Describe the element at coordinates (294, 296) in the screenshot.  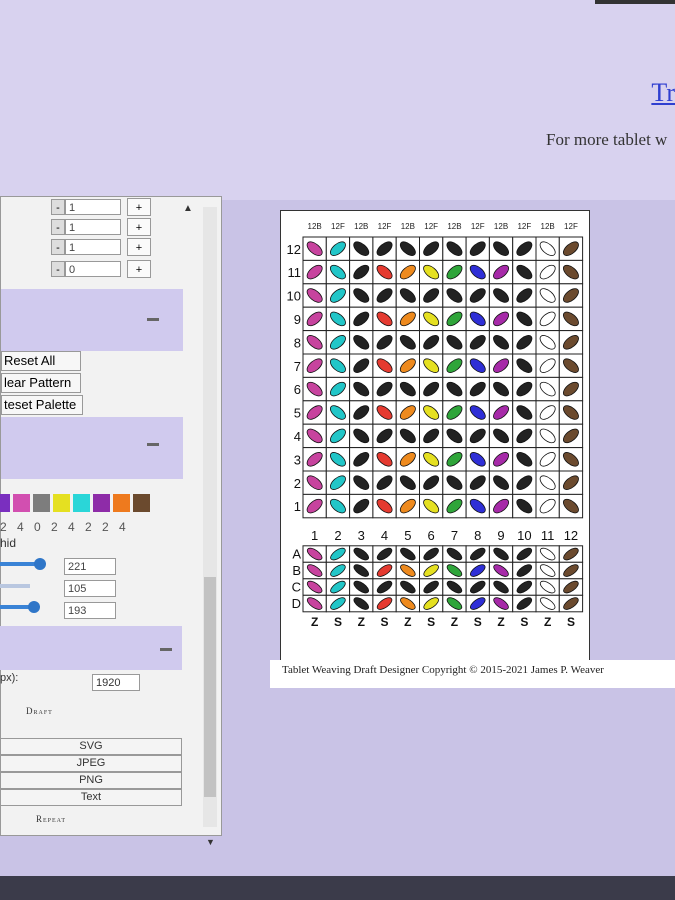
I see `row-number: 10` at that location.